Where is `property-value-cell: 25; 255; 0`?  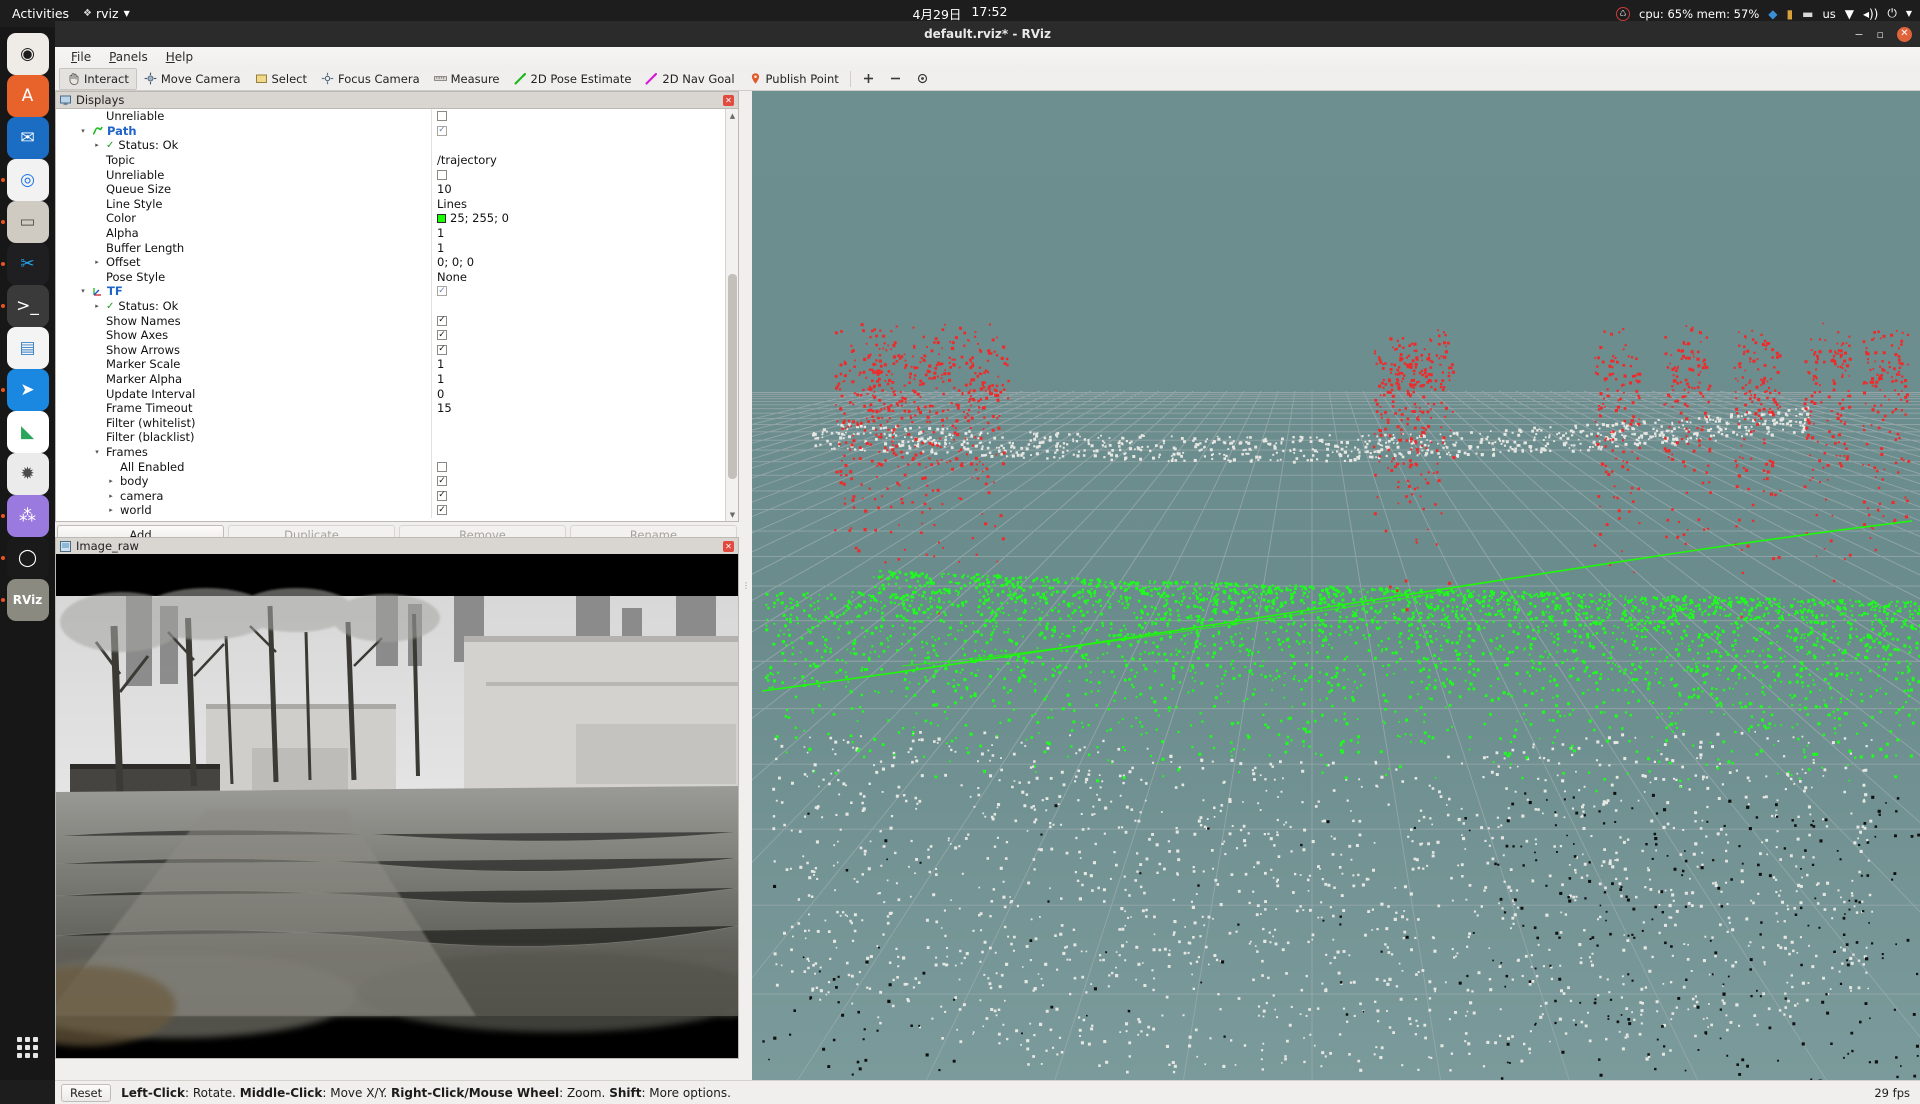
property-value-cell: 25; 255; 0 is located at coordinates (578, 218).